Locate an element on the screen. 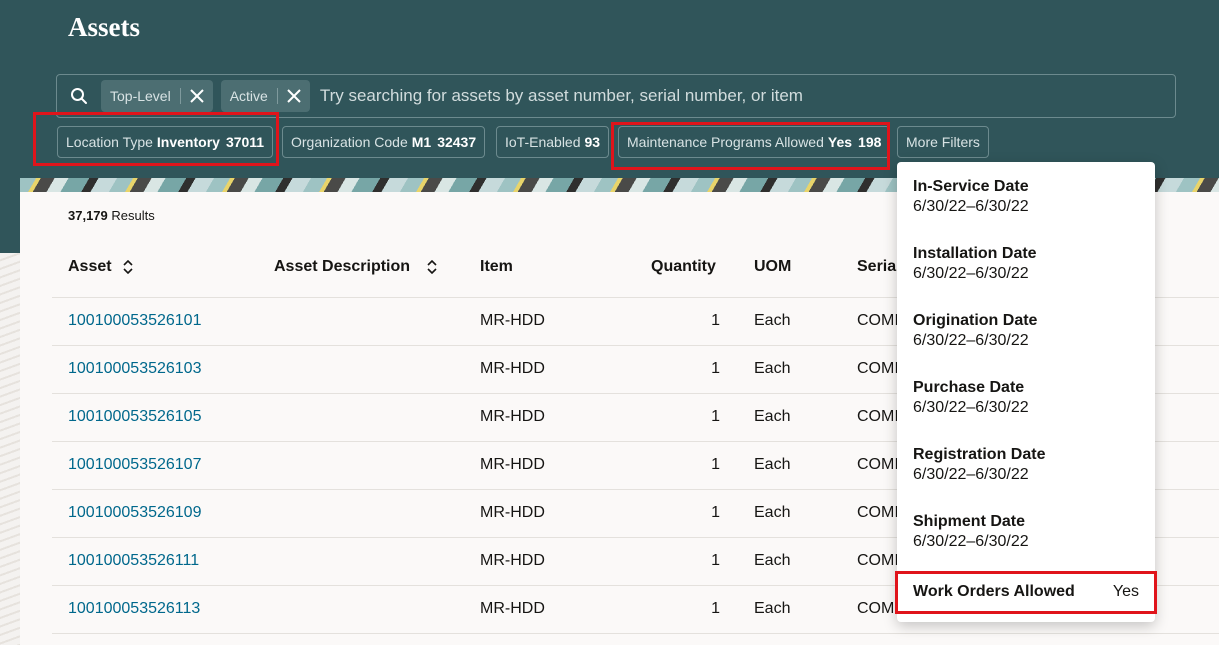 This screenshot has width=1219, height=645. filter-label: More Filters is located at coordinates (943, 142).